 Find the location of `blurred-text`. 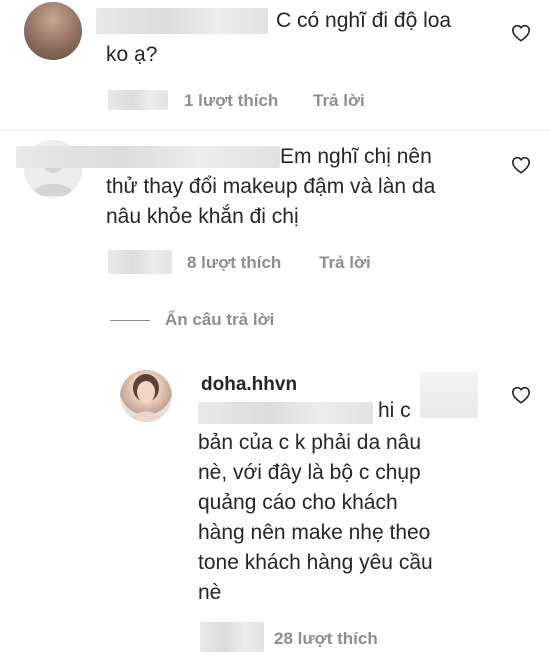

blurred-text is located at coordinates (449, 395).